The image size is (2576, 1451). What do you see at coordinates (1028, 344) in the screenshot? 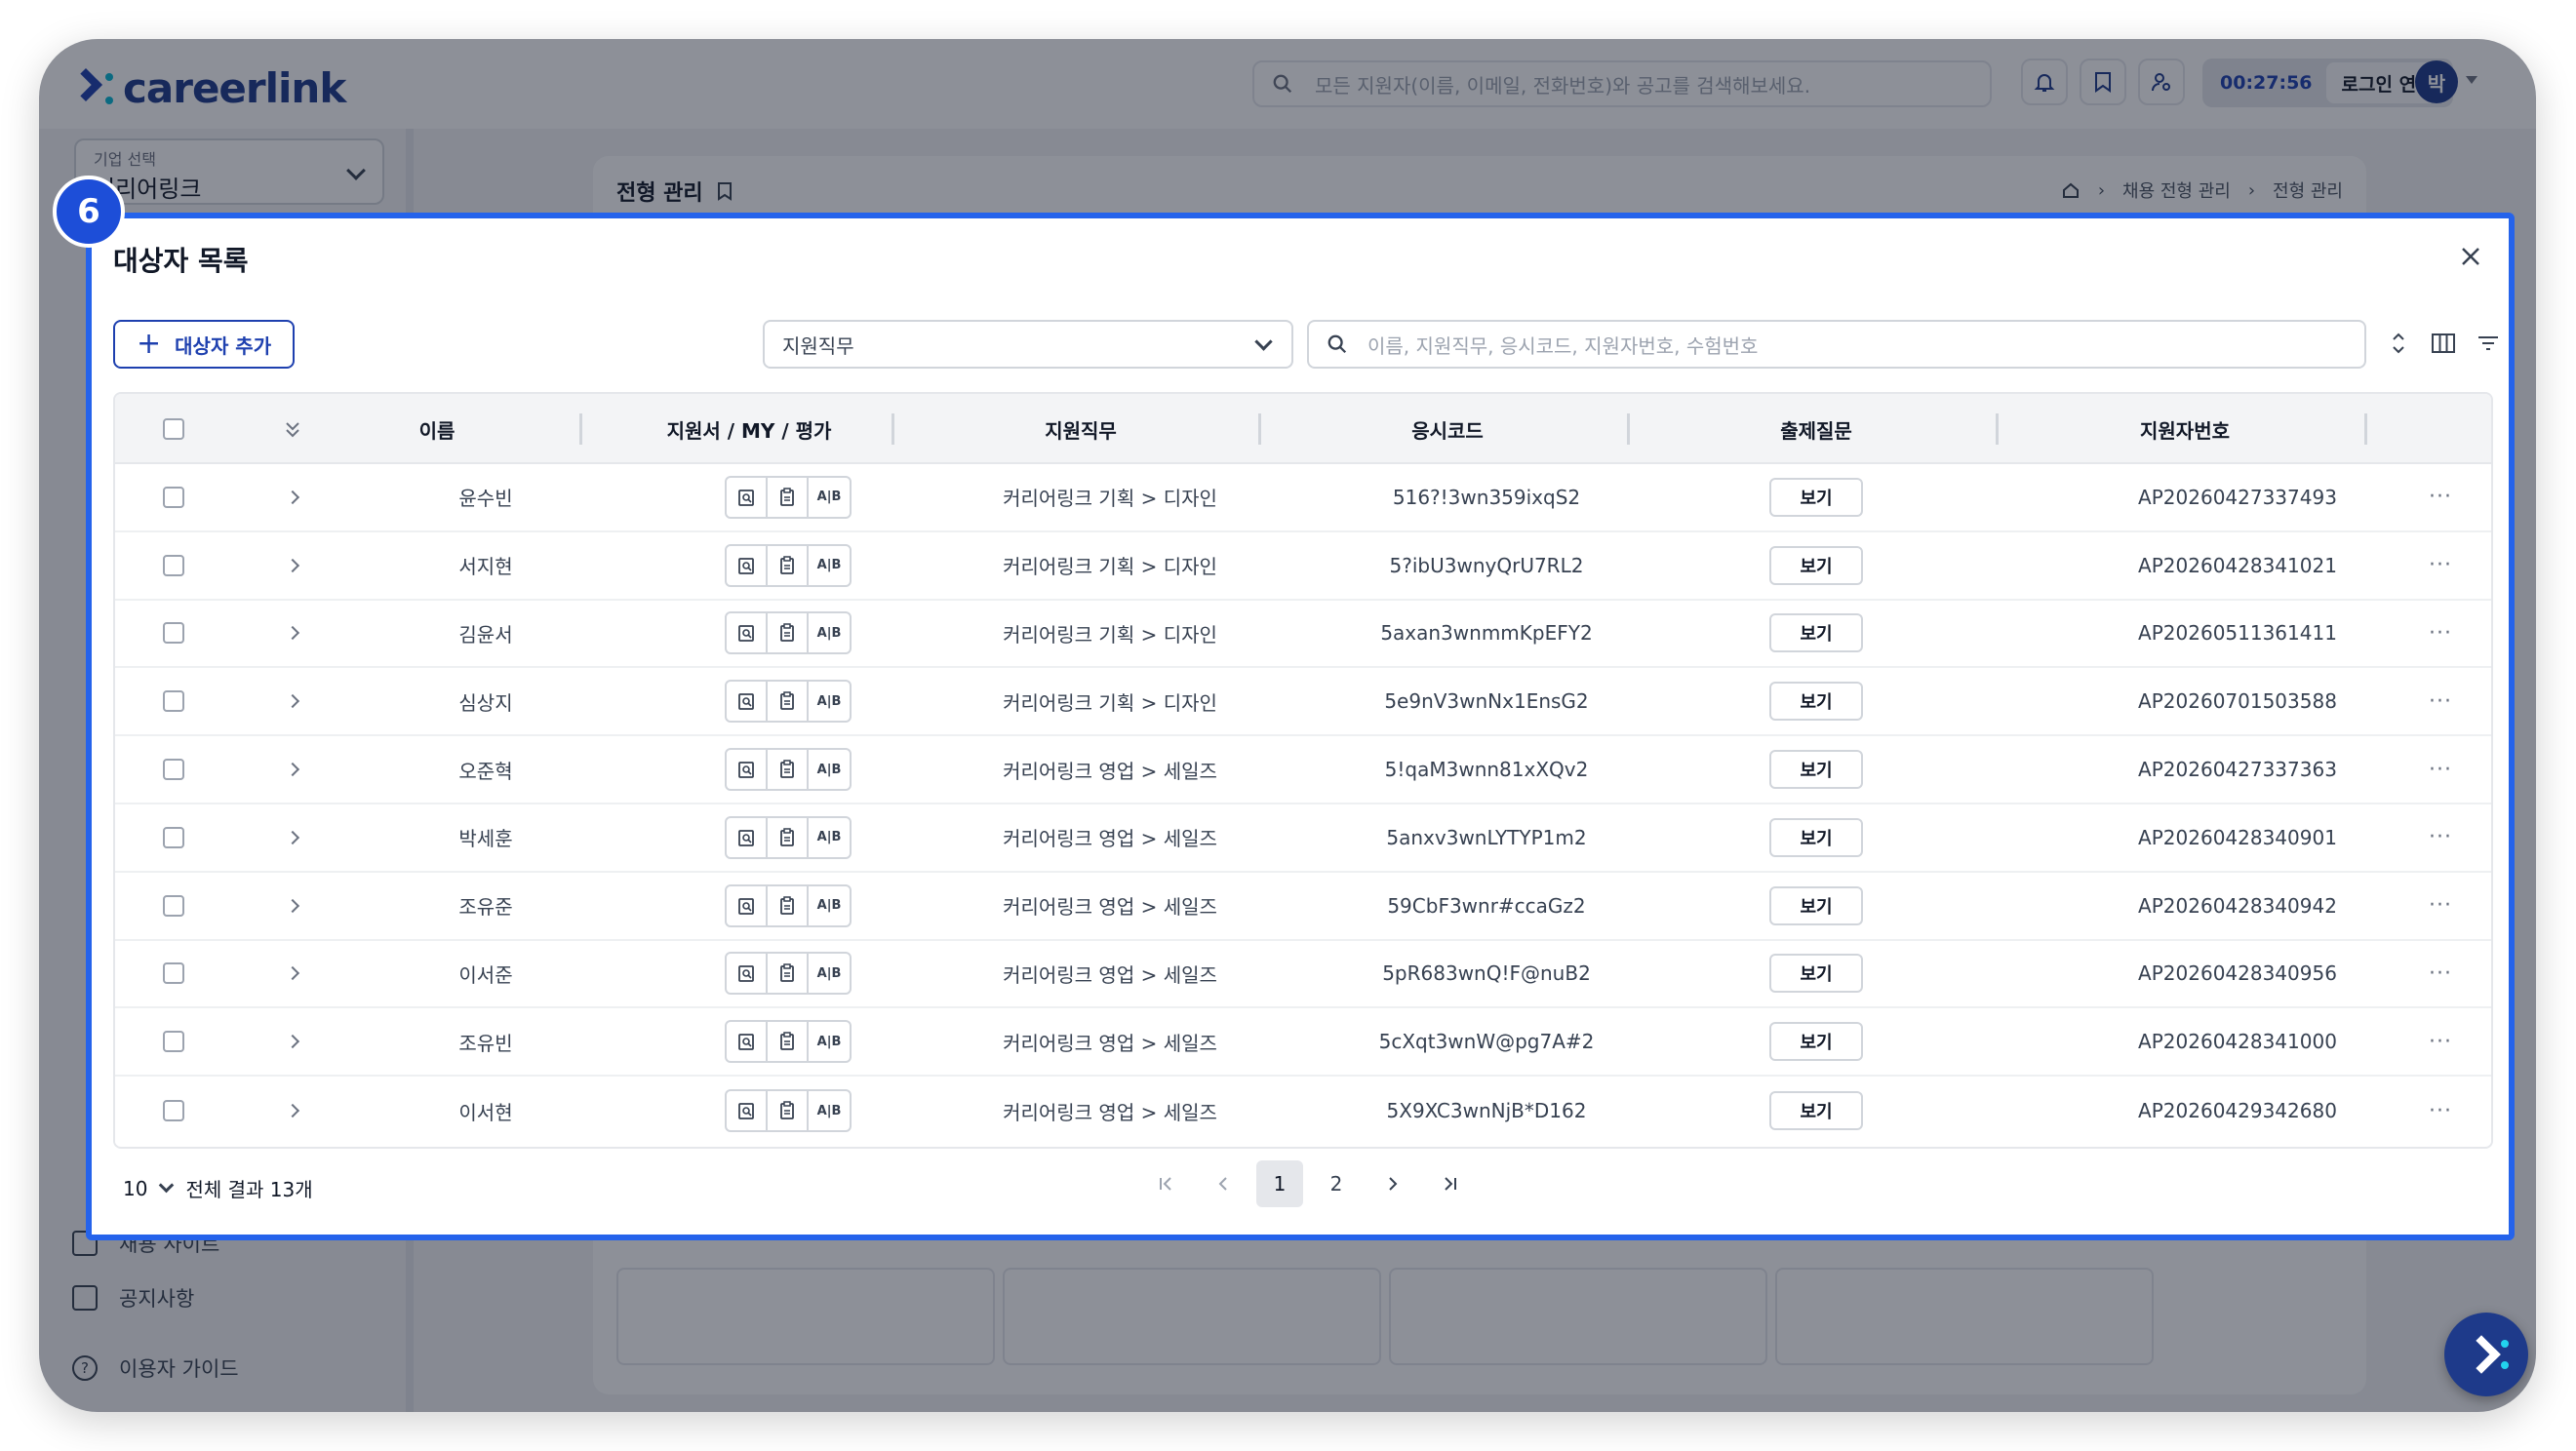
I see `job-filter-select: 지원직무` at bounding box center [1028, 344].